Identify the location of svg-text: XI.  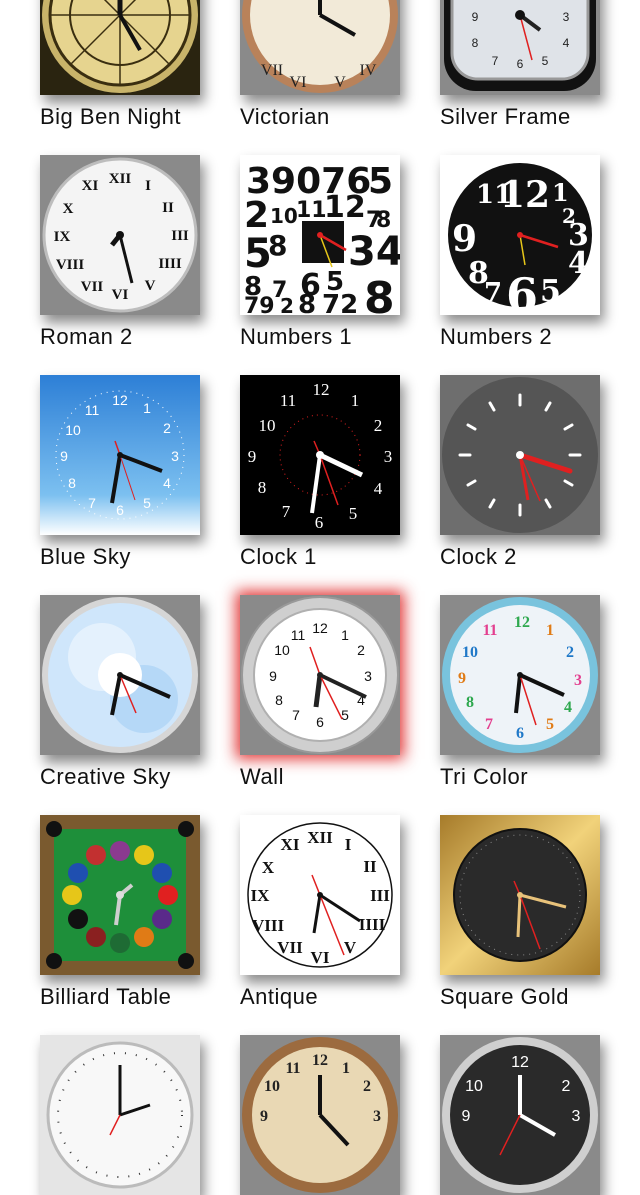
(290, 844).